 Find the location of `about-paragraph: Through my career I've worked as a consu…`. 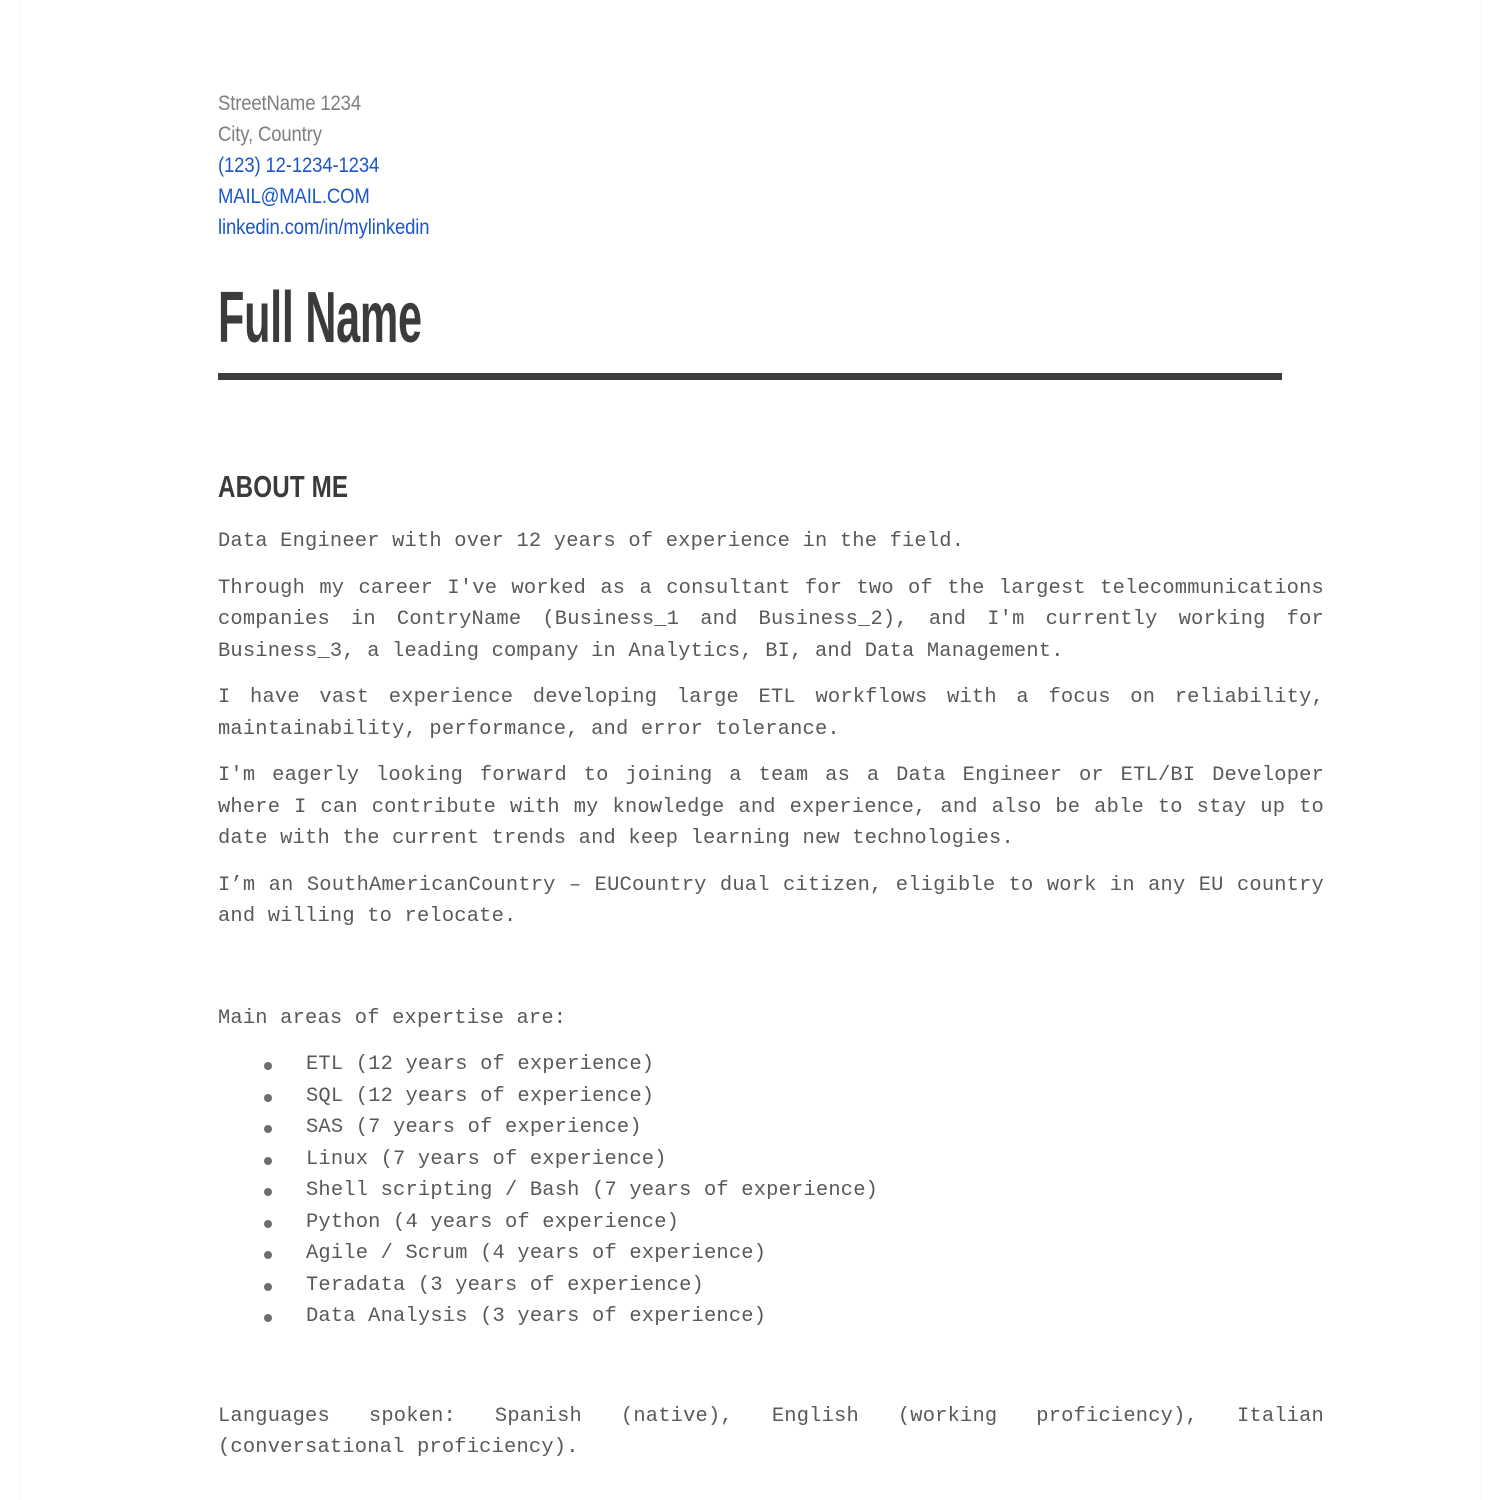

about-paragraph: Through my career I've worked as a consu… is located at coordinates (771, 619).